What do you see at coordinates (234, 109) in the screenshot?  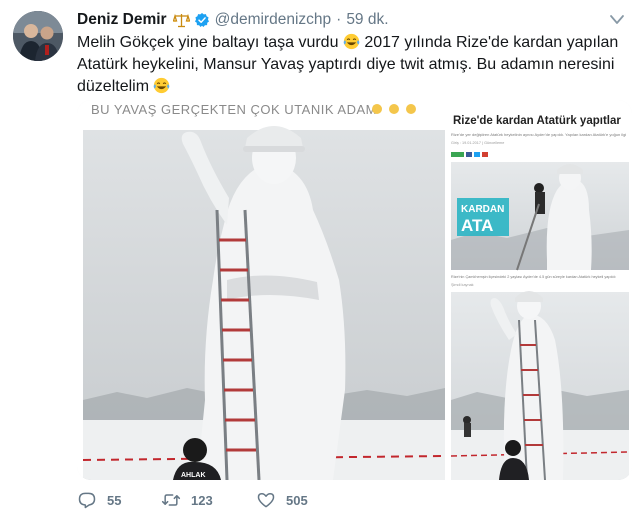 I see `svg-text:BU YAVAŞ GERÇEKTEN ÇOK UTANIK: BU YAVAŞ GERÇEKTEN ÇOK UTANIK ADAM` at bounding box center [234, 109].